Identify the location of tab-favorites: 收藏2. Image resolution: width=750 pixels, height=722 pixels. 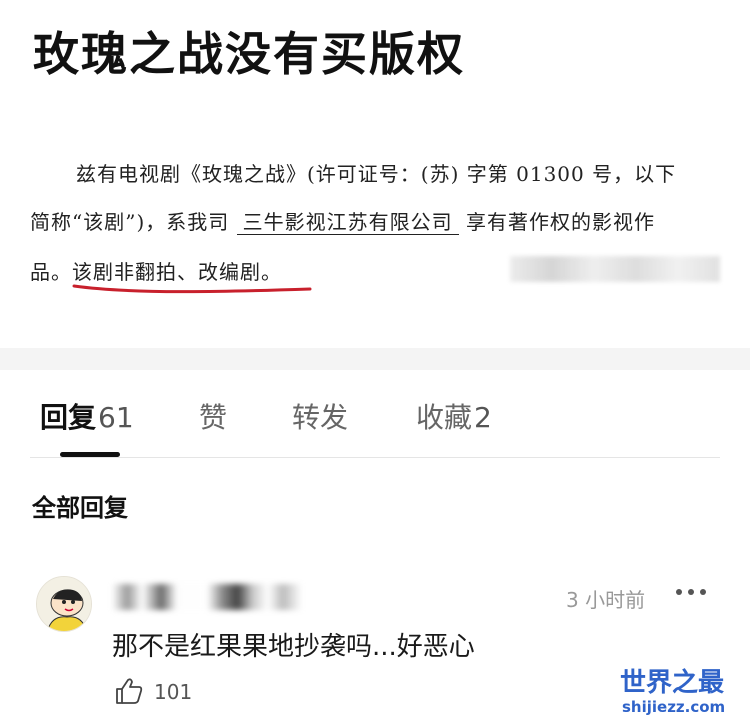
(454, 416).